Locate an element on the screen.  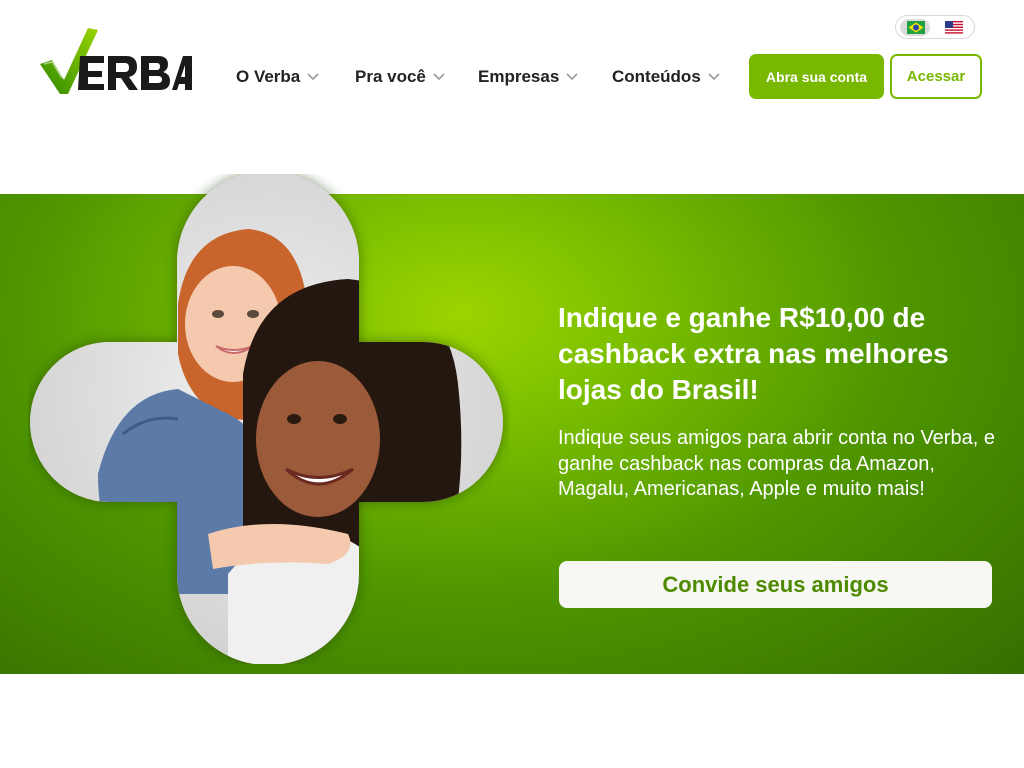
language-switcher is located at coordinates (935, 27).